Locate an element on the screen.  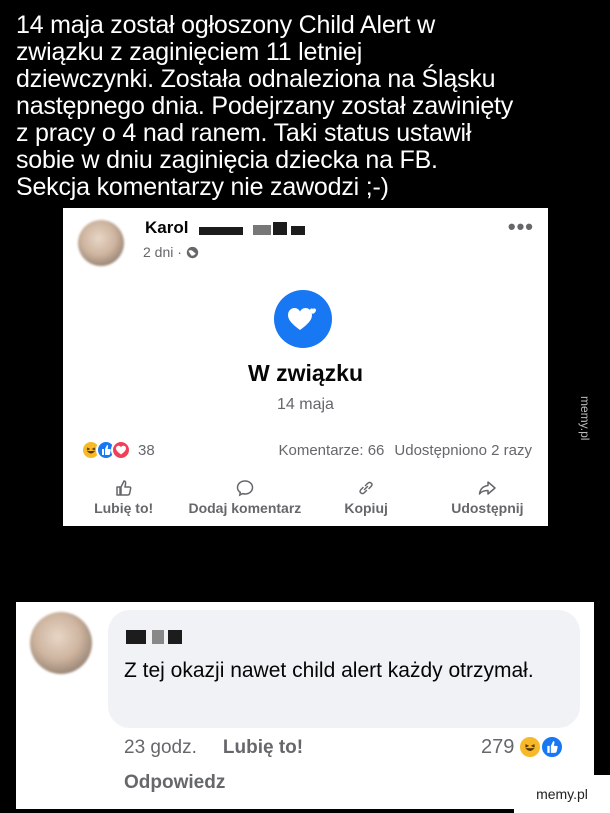
globe-icon is located at coordinates (192, 252).